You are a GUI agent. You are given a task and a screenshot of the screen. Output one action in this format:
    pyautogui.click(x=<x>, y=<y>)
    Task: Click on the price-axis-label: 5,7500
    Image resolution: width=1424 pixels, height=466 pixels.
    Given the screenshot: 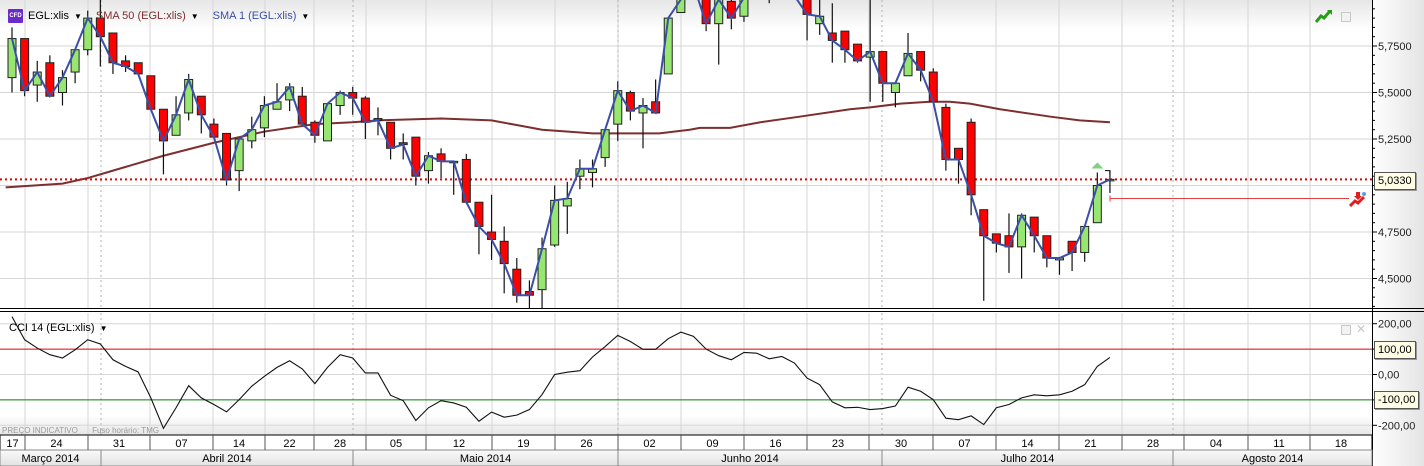 What is the action you would take?
    pyautogui.click(x=1395, y=47)
    